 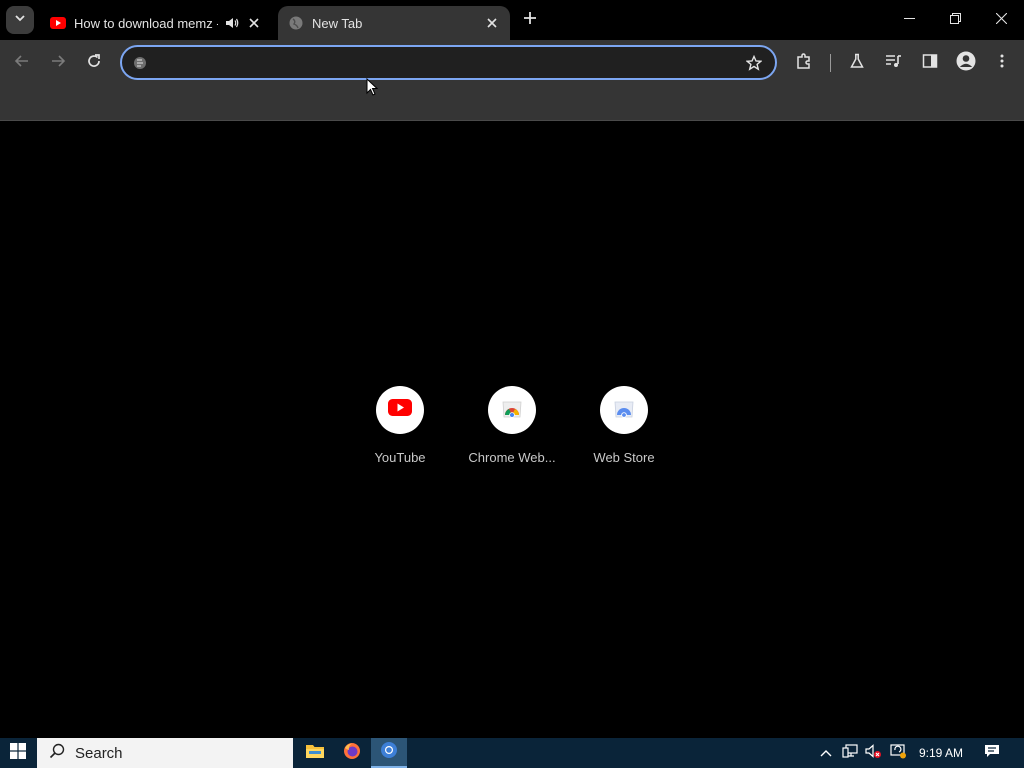 What do you see at coordinates (372, 89) in the screenshot?
I see `mouse-cursor-icon` at bounding box center [372, 89].